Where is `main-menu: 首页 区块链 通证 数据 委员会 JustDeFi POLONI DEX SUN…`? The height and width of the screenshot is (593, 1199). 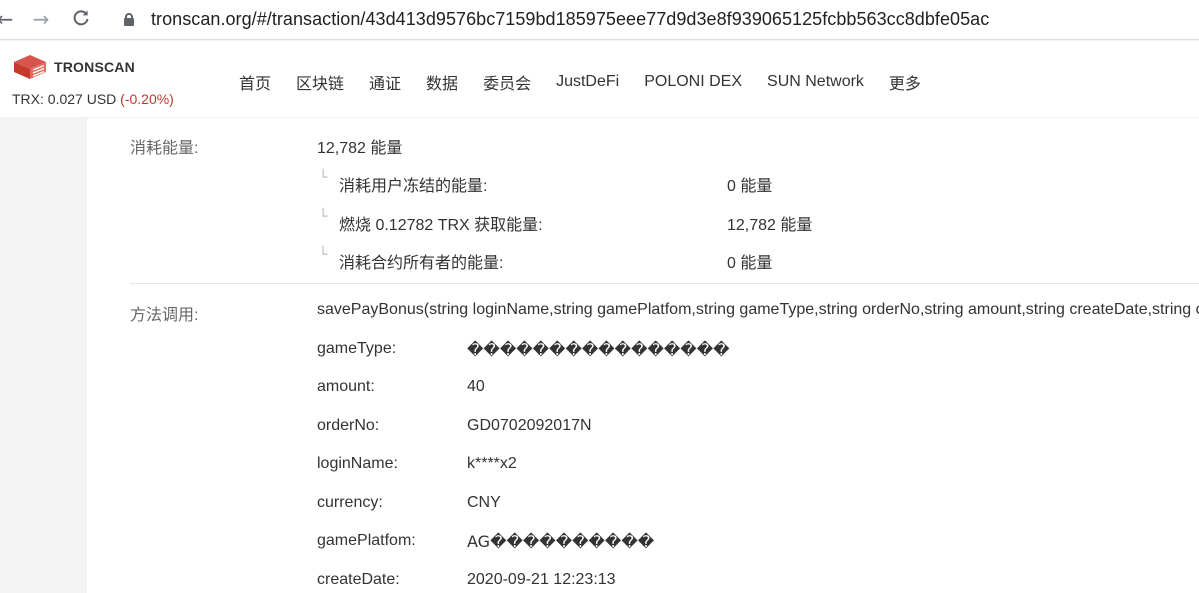
main-menu: 首页 区块链 通证 数据 委员会 JustDeFi POLONI DEX SUN… is located at coordinates (592, 82).